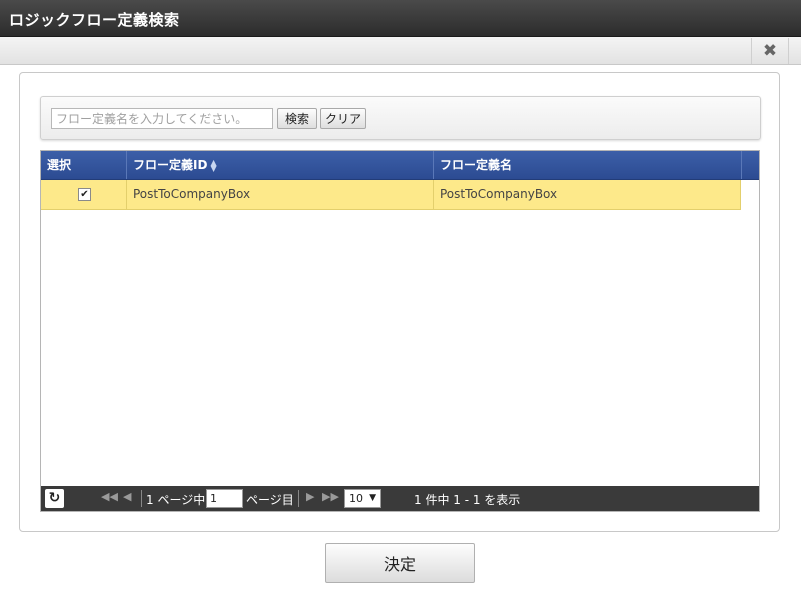 This screenshot has height=600, width=801. Describe the element at coordinates (310, 496) in the screenshot. I see `next-page-icon: ▶` at that location.